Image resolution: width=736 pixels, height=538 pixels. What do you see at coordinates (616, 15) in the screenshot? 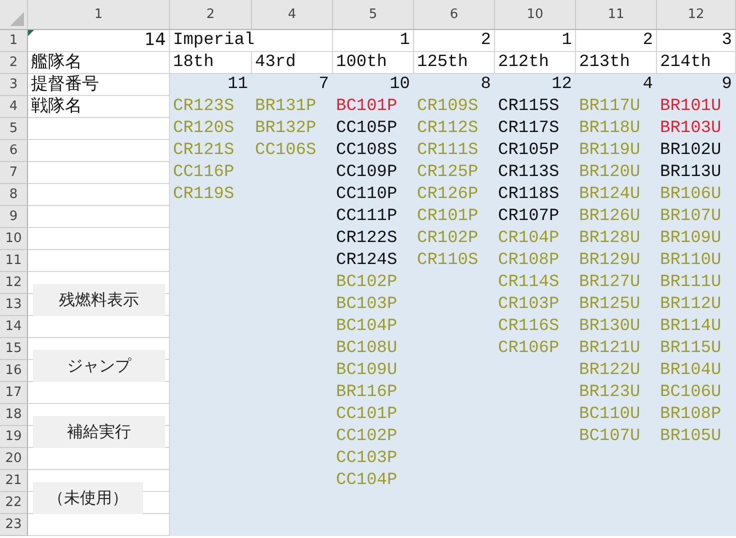
I see `column-header: 11` at bounding box center [616, 15].